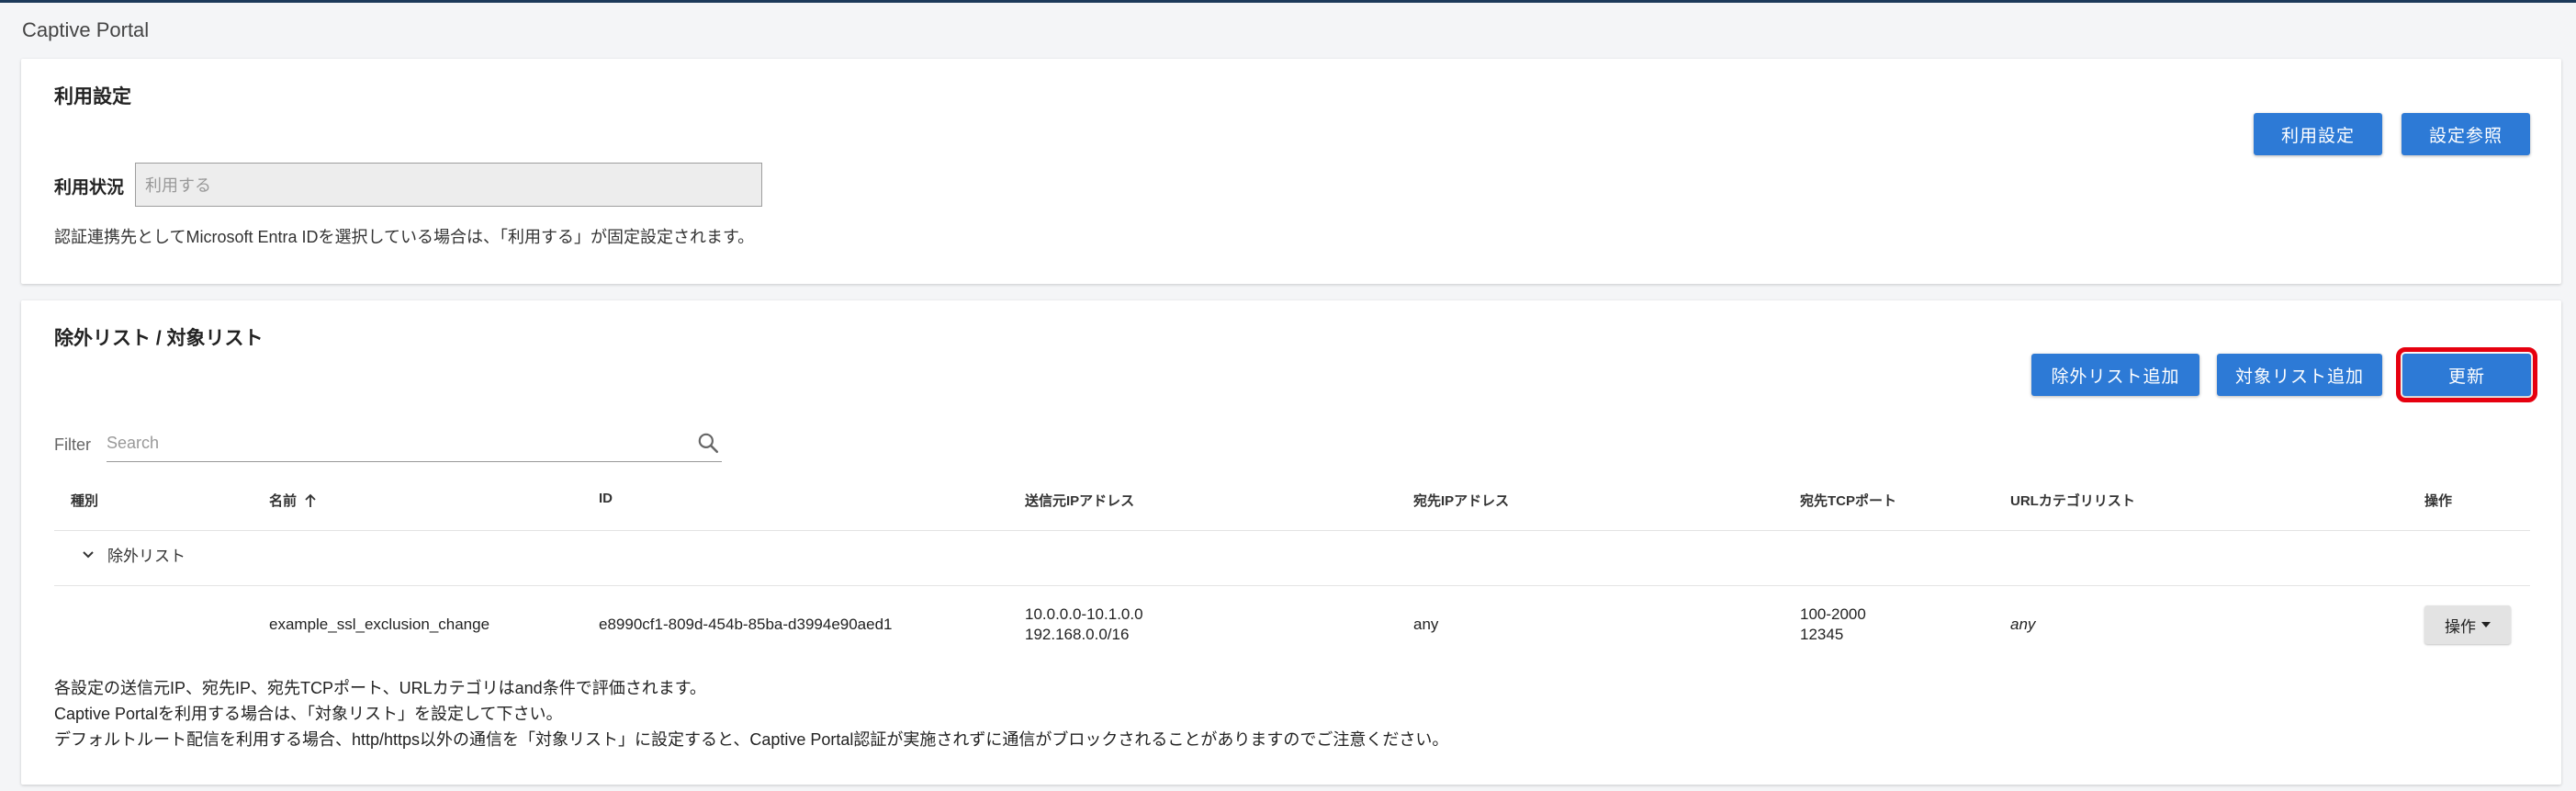 The image size is (2576, 791). What do you see at coordinates (708, 443) in the screenshot?
I see `search-icon` at bounding box center [708, 443].